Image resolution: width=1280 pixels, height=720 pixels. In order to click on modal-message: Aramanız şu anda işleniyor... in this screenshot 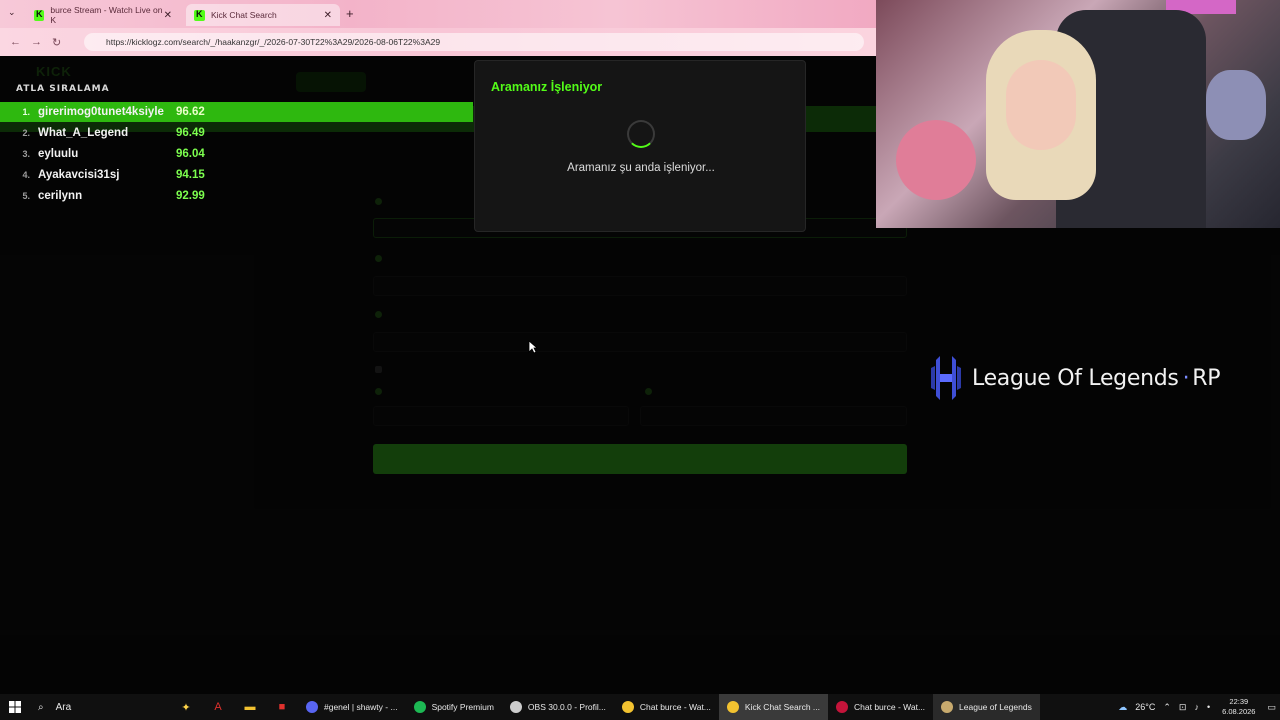, I will do `click(641, 168)`.